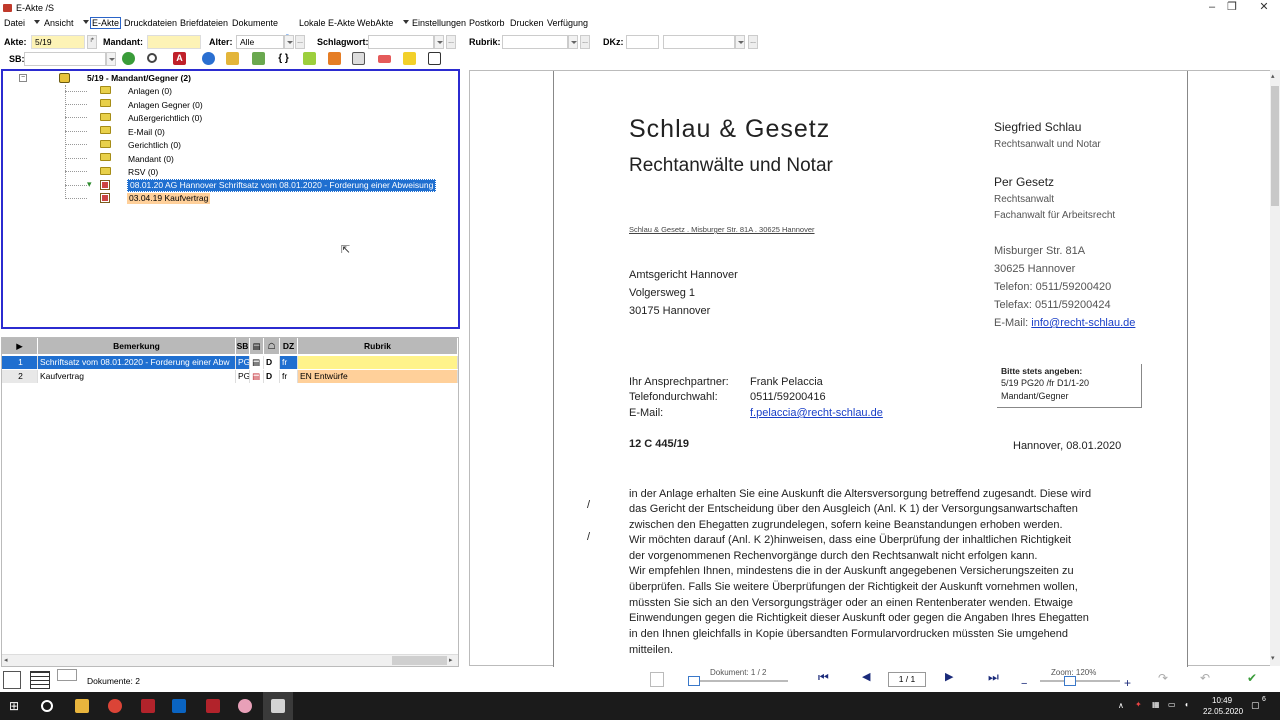  Describe the element at coordinates (439, 42) in the screenshot. I see `schlagwort-dropdown-icon` at that location.